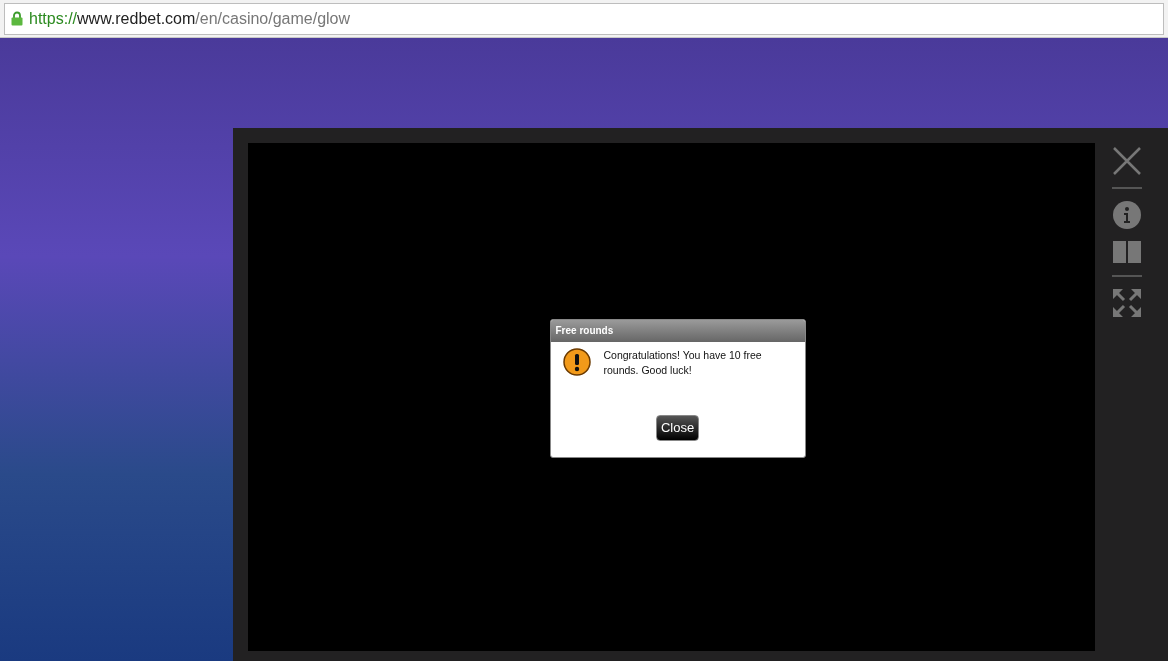 This screenshot has width=1168, height=661. What do you see at coordinates (576, 361) in the screenshot?
I see `warning-icon` at bounding box center [576, 361].